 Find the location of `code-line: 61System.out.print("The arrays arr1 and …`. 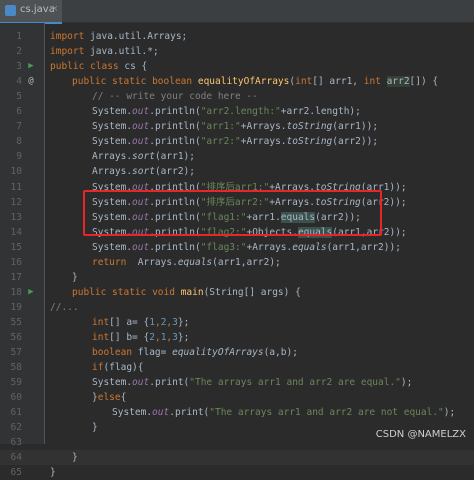

code-line: 61System.out.print("The arrays arr1 and … is located at coordinates (237, 412).